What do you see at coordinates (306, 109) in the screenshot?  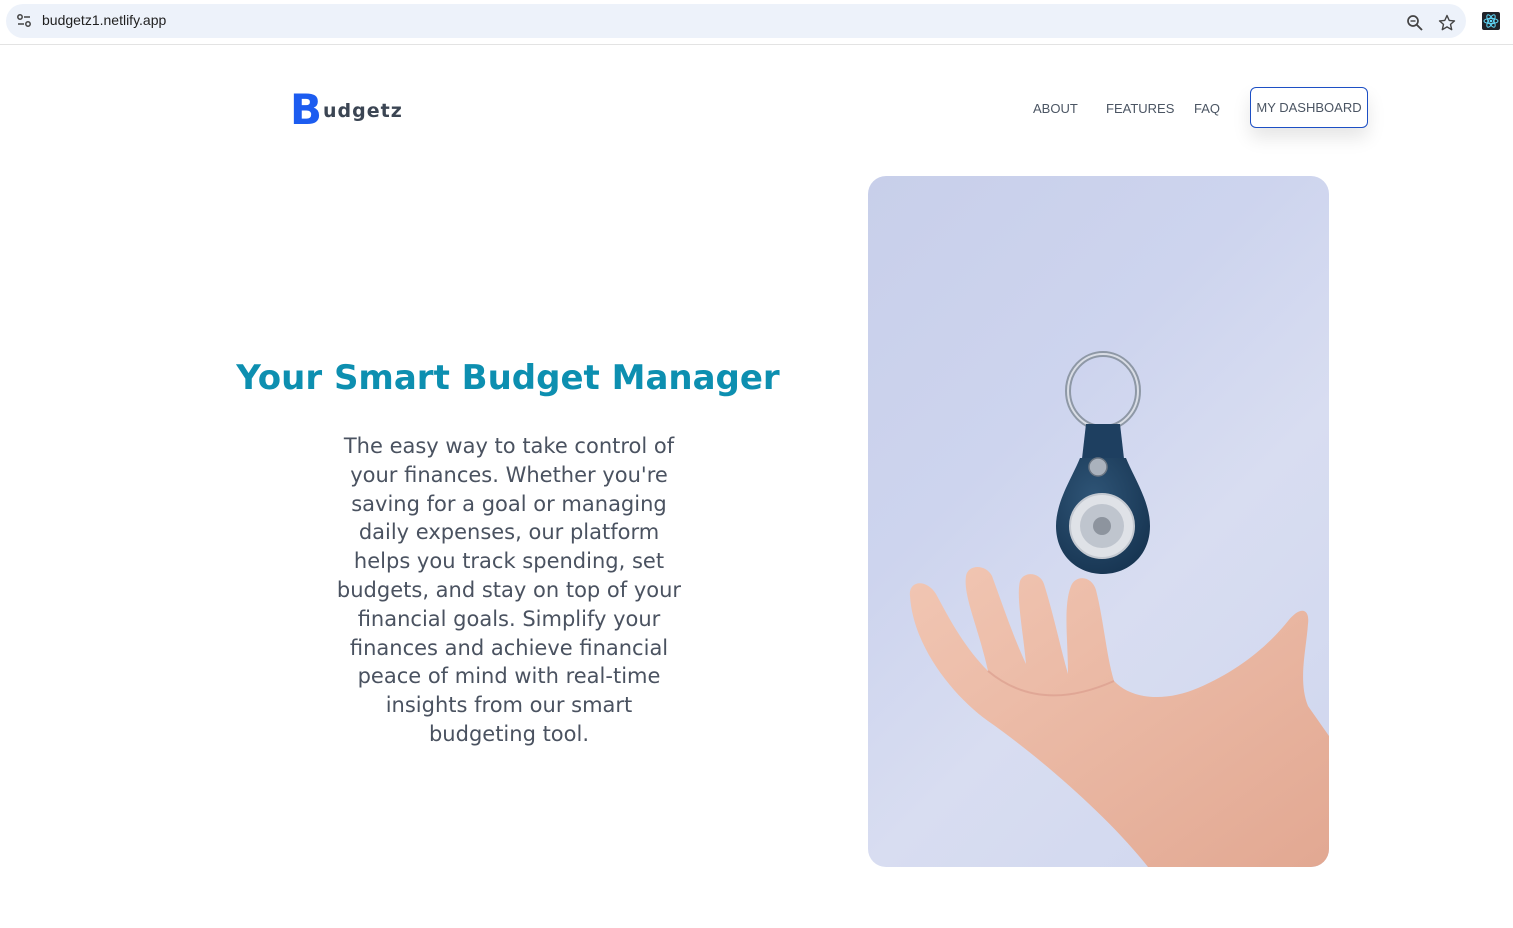 I see `logo-initial: B` at bounding box center [306, 109].